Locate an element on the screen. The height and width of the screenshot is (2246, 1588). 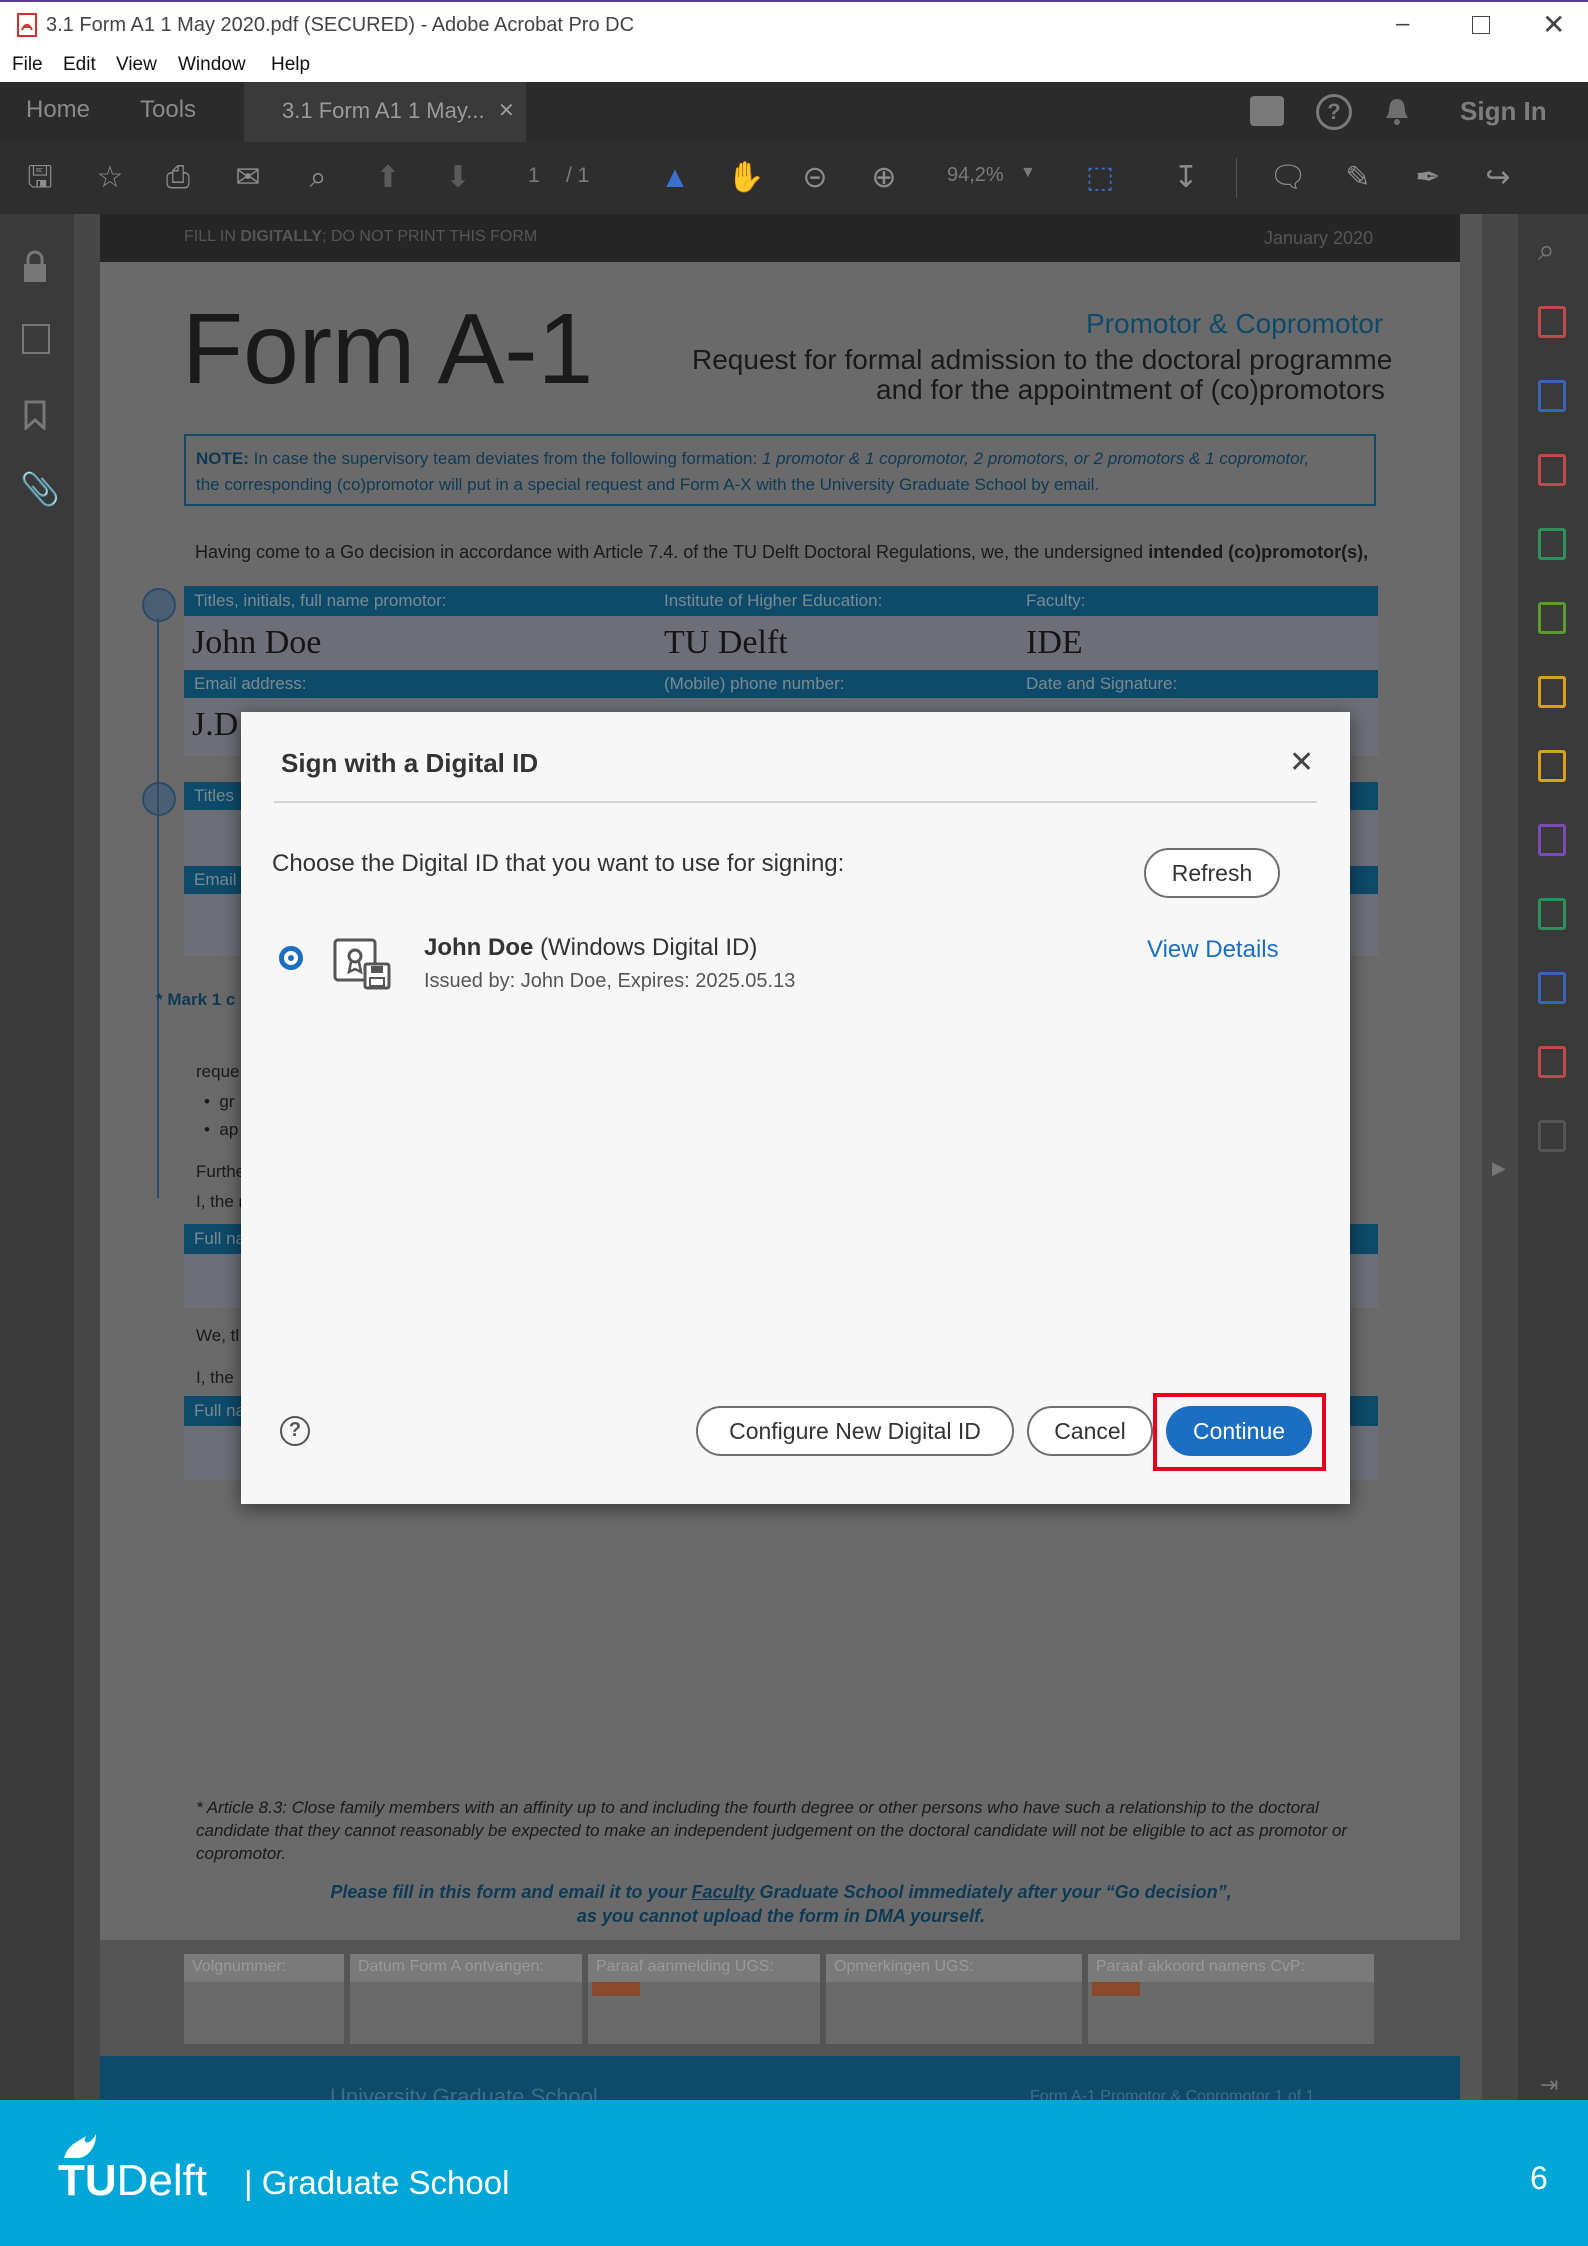
right-tool-3-icon is located at coordinates (1552, 470).